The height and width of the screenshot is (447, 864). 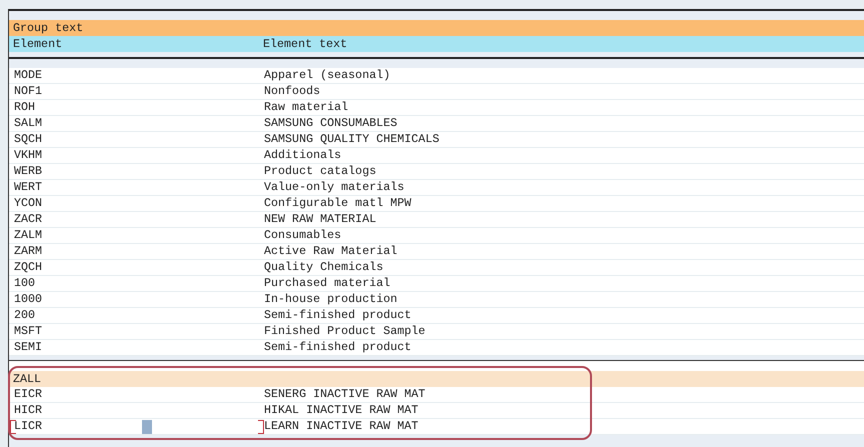 I want to click on element-code: LICR, so click(x=28, y=426).